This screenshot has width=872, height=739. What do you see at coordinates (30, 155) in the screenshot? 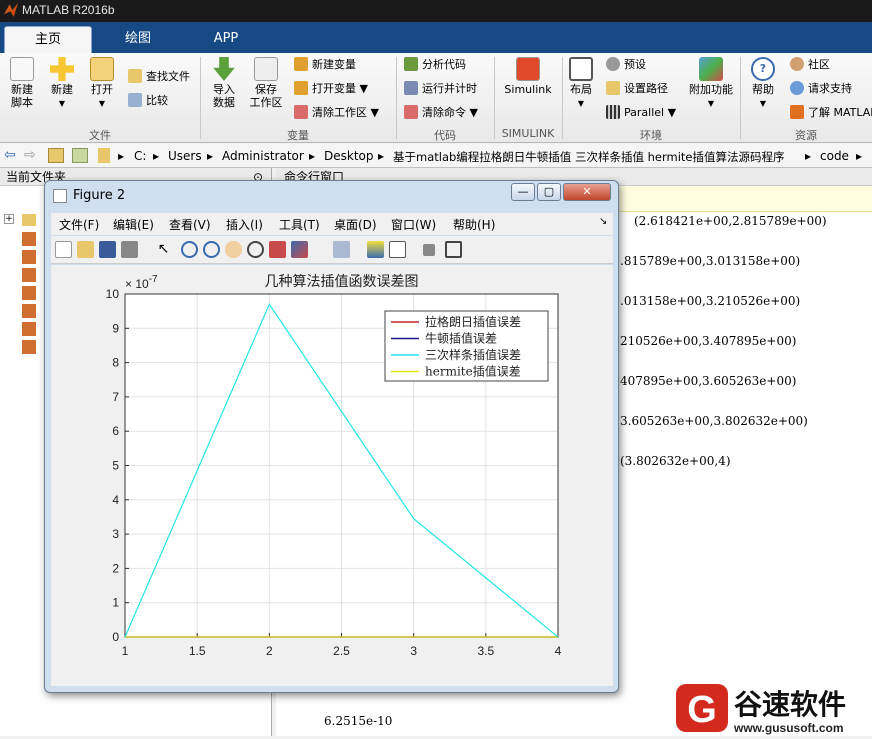
I see `forward-arrow-icon: ⇨` at bounding box center [30, 155].